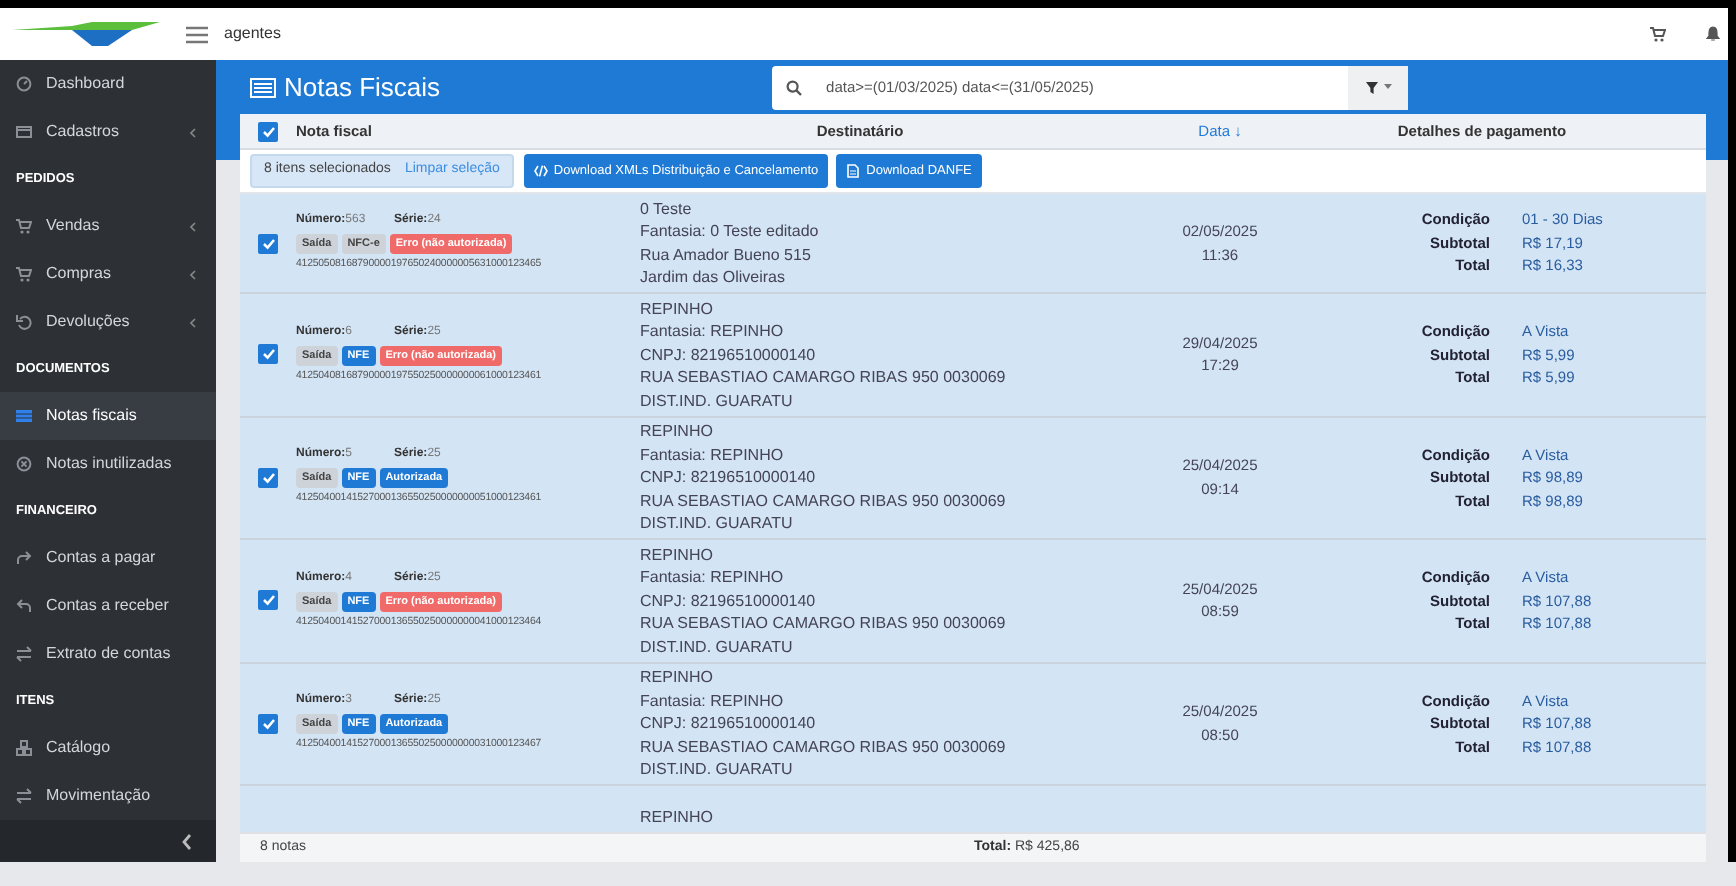  What do you see at coordinates (187, 841) in the screenshot?
I see `collapse-chevron-icon` at bounding box center [187, 841].